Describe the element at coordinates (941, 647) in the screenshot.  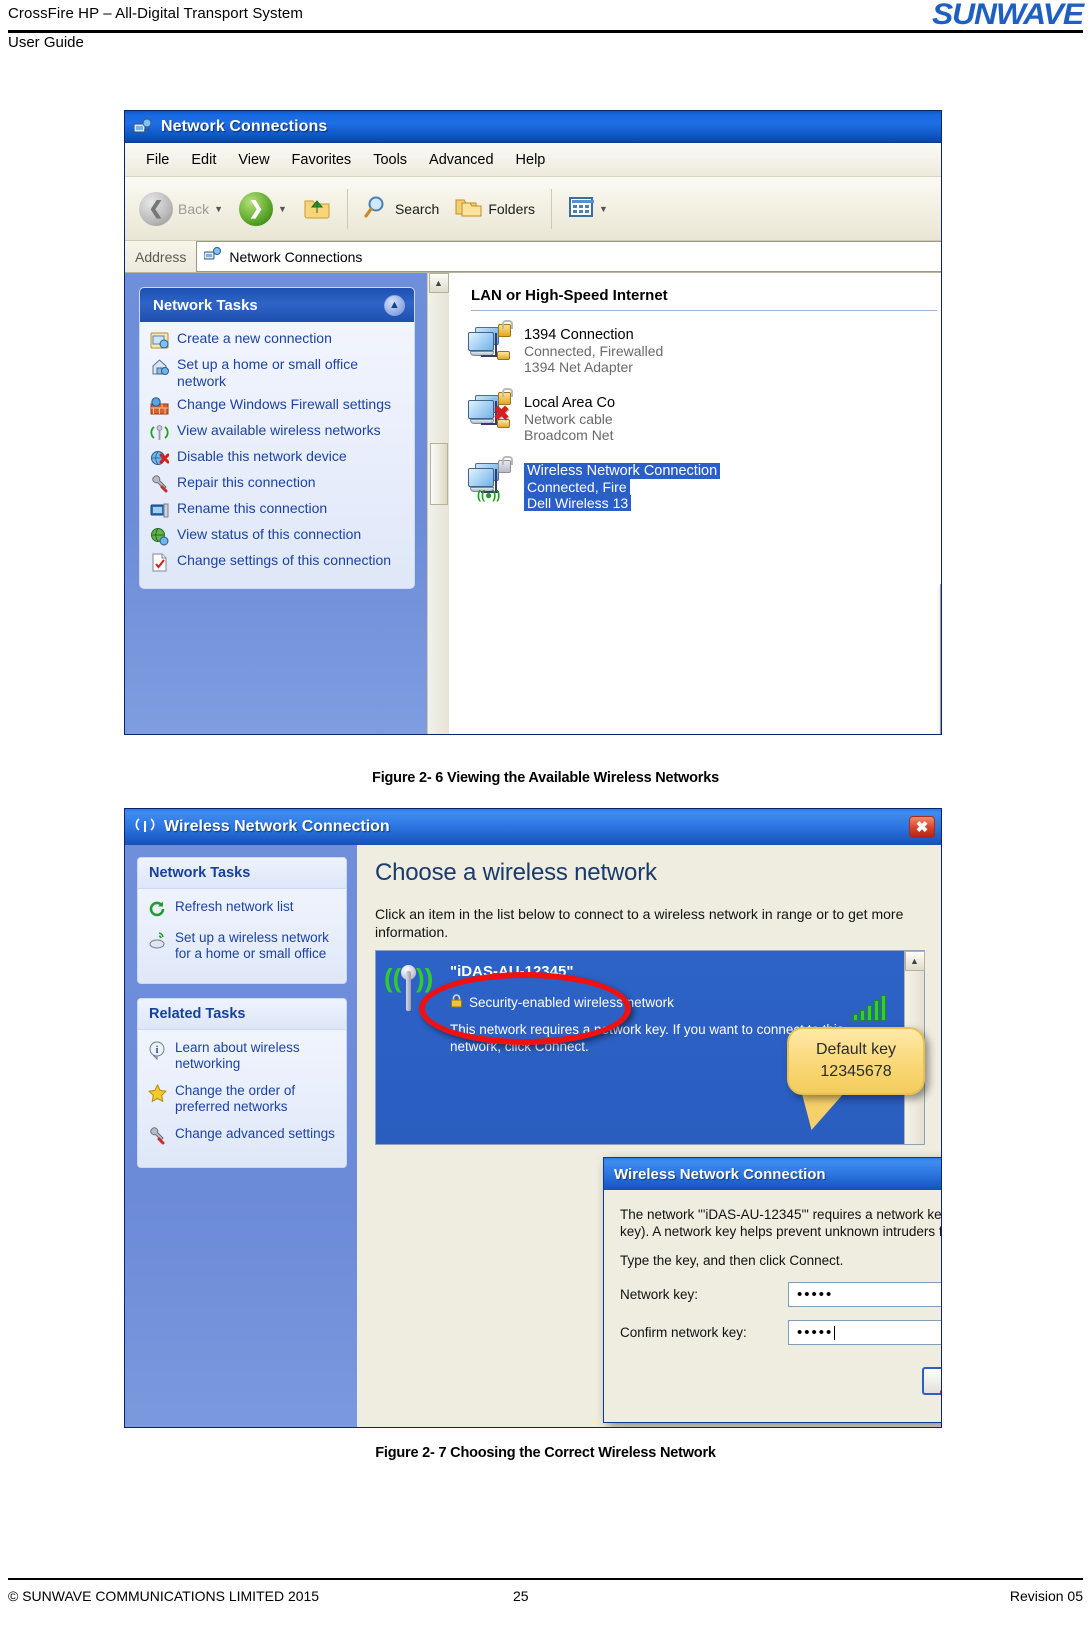
I see `context-menu-item-status: Status` at that location.